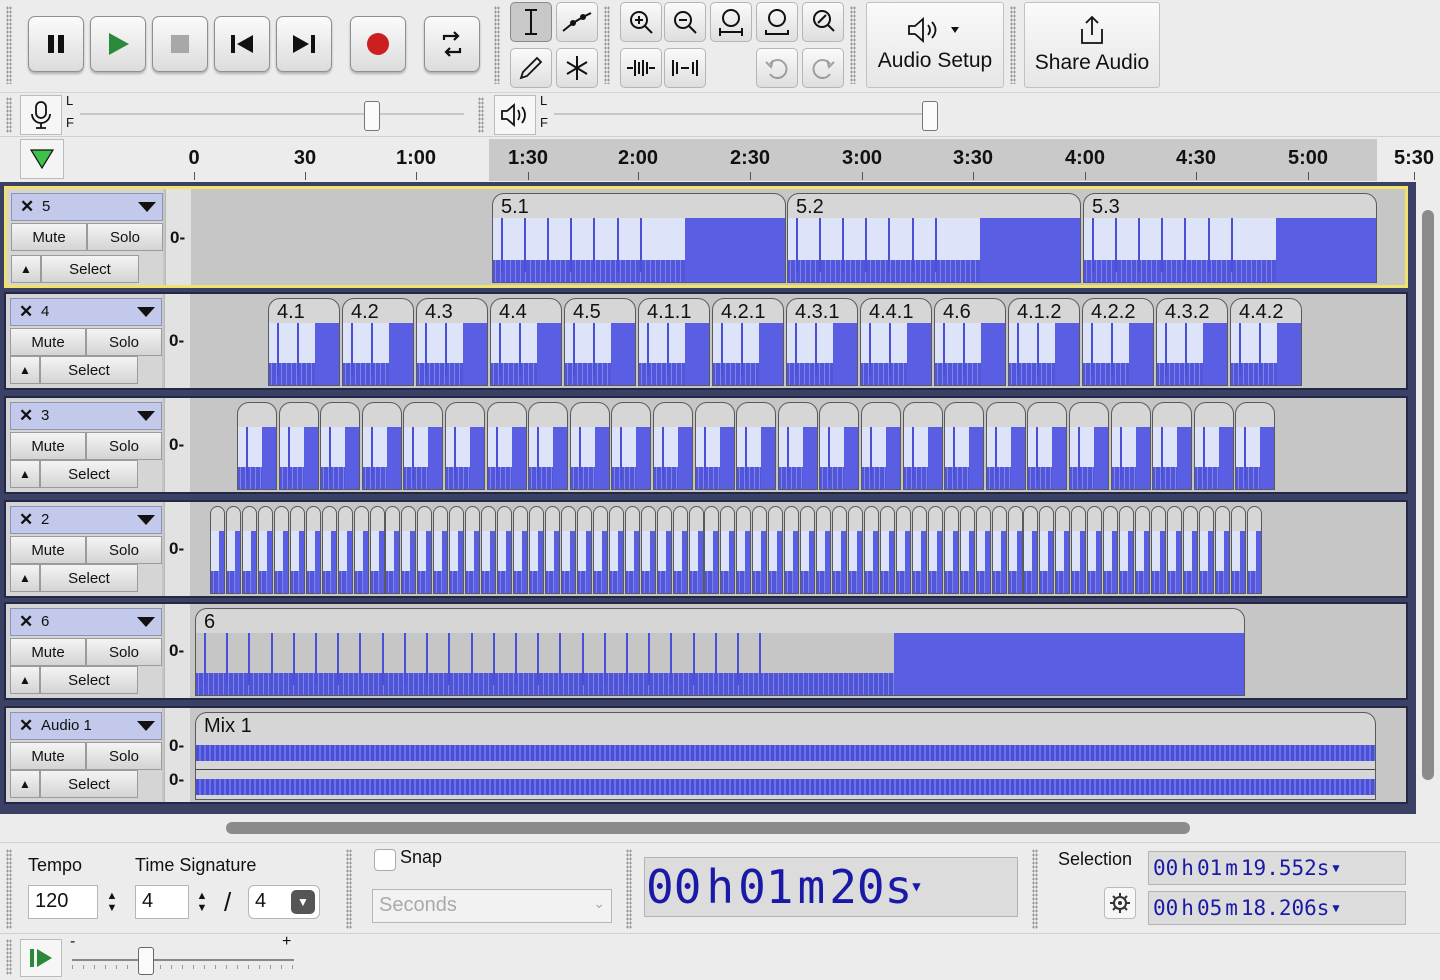 This screenshot has height=980, width=1440. I want to click on horizontal-scrollbar-thumb, so click(708, 828).